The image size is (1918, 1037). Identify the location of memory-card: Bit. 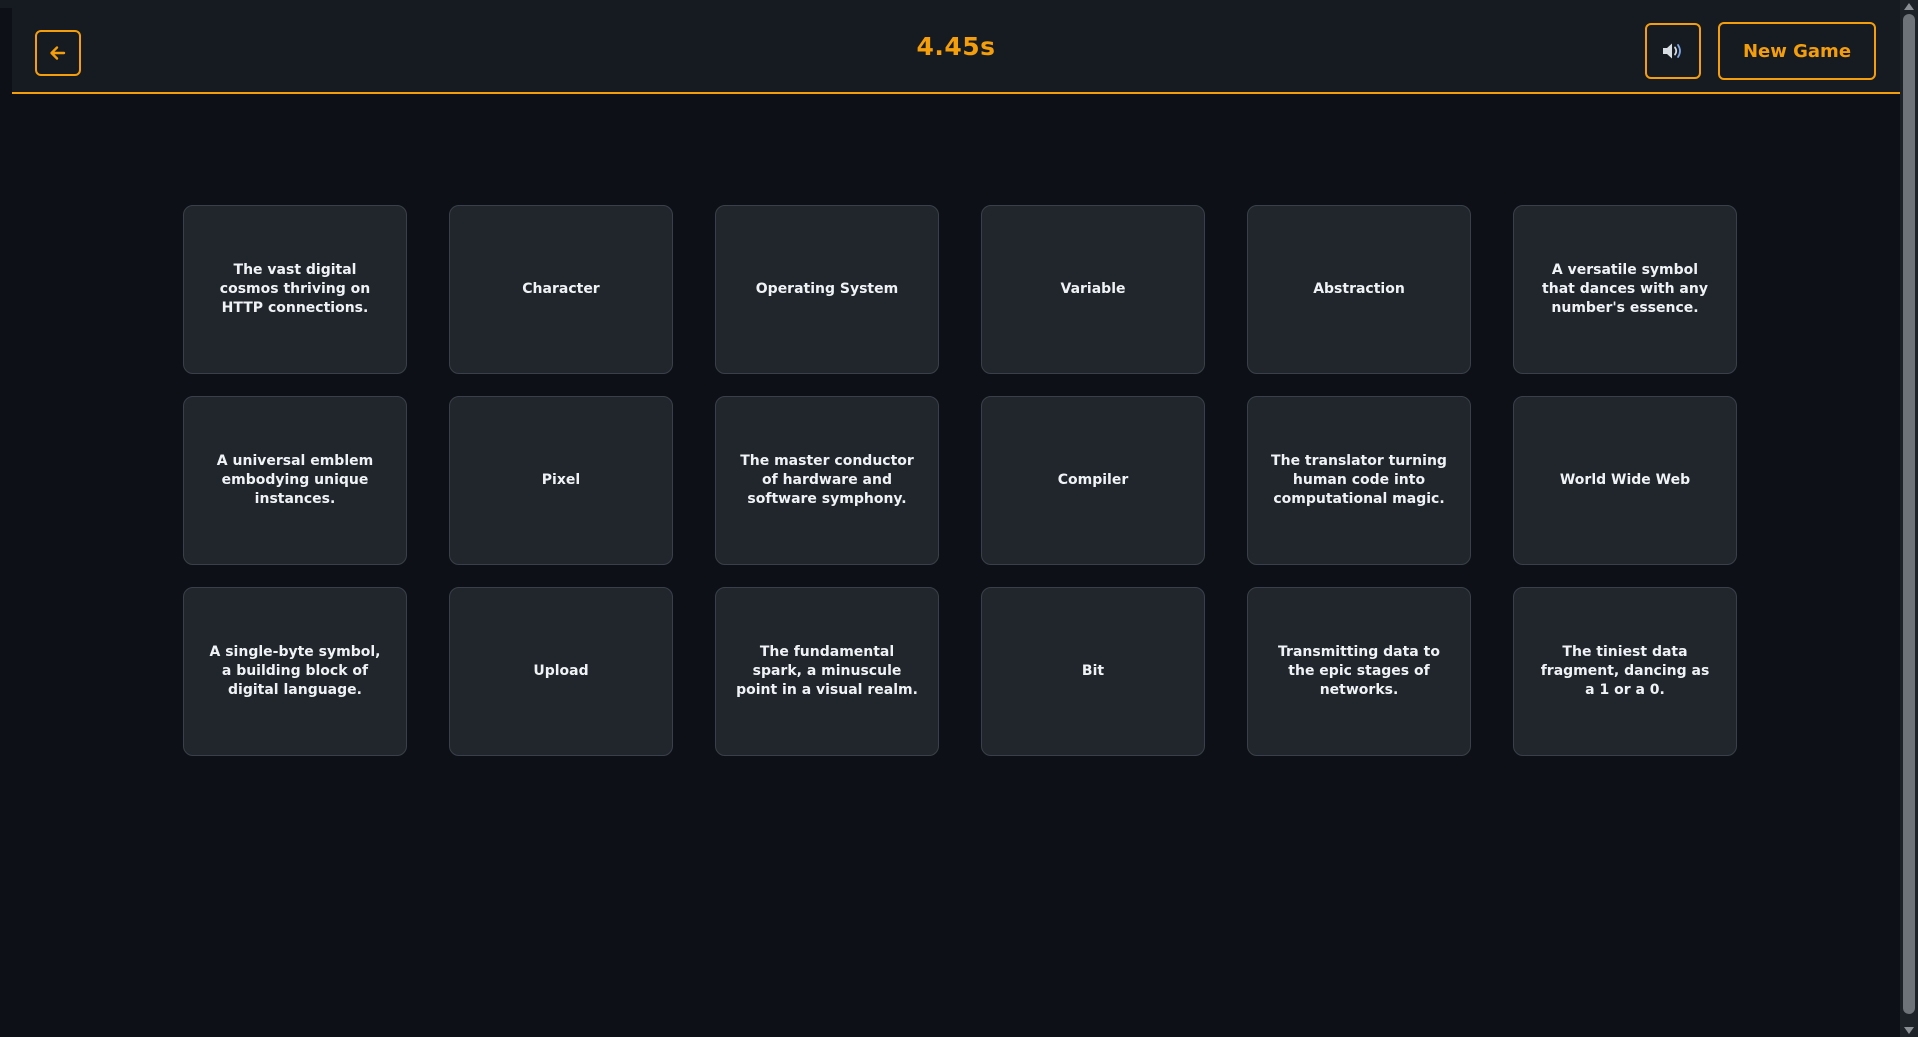
(1093, 671).